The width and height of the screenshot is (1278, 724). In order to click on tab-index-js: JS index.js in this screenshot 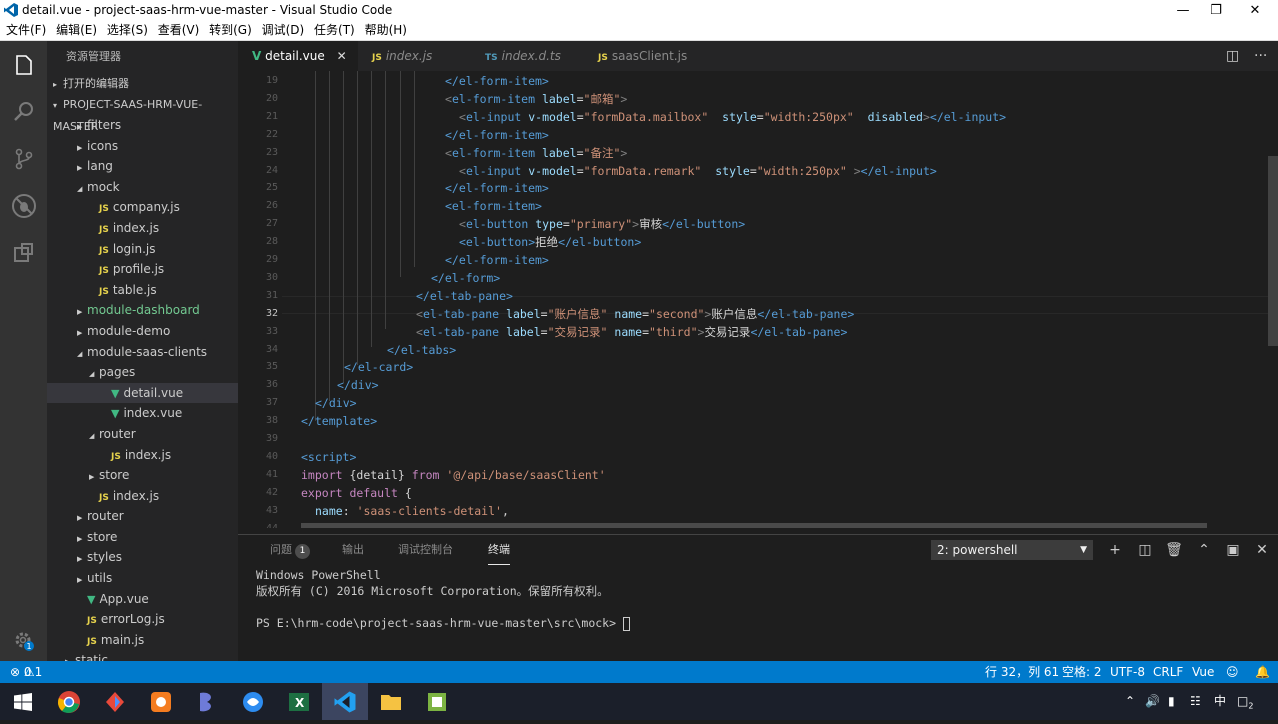, I will do `click(414, 56)`.